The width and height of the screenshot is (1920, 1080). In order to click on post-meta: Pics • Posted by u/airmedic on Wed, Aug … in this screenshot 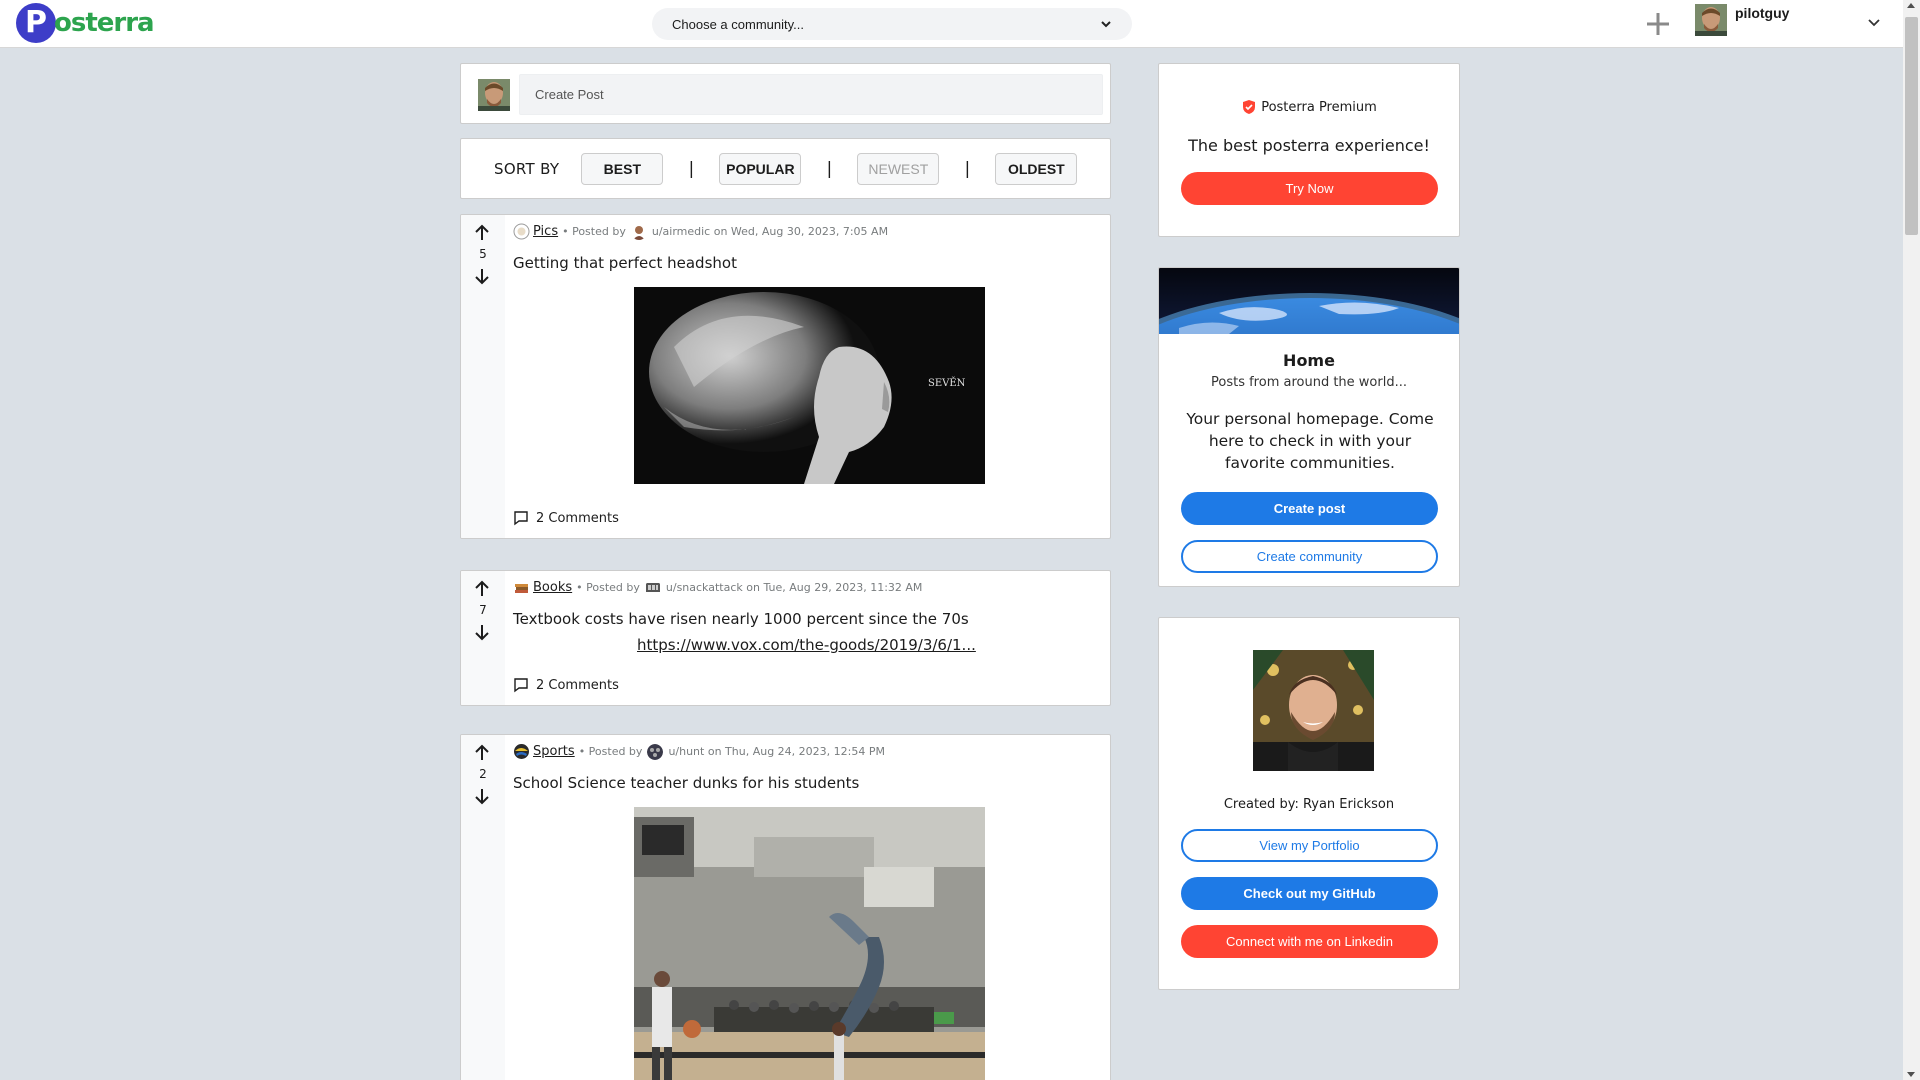, I will do `click(700, 231)`.